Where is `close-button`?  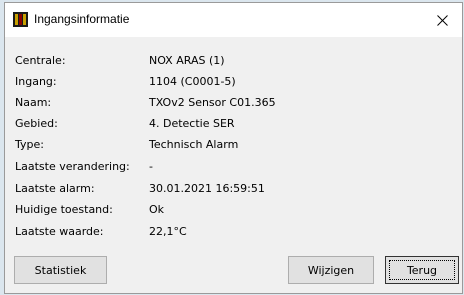 close-button is located at coordinates (442, 20).